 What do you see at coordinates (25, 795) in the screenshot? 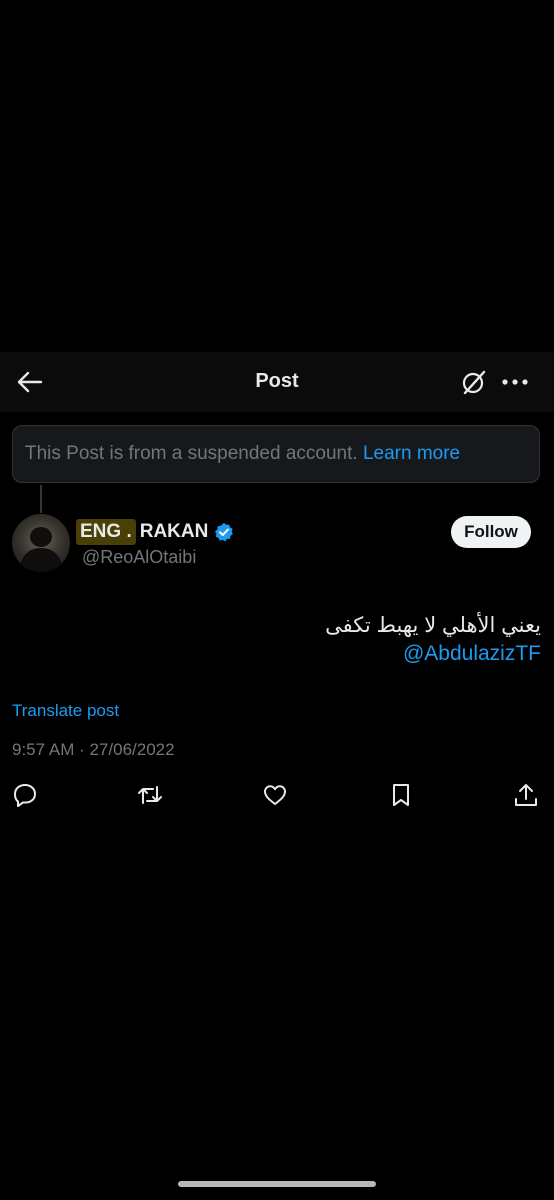
I see `reply-icon` at bounding box center [25, 795].